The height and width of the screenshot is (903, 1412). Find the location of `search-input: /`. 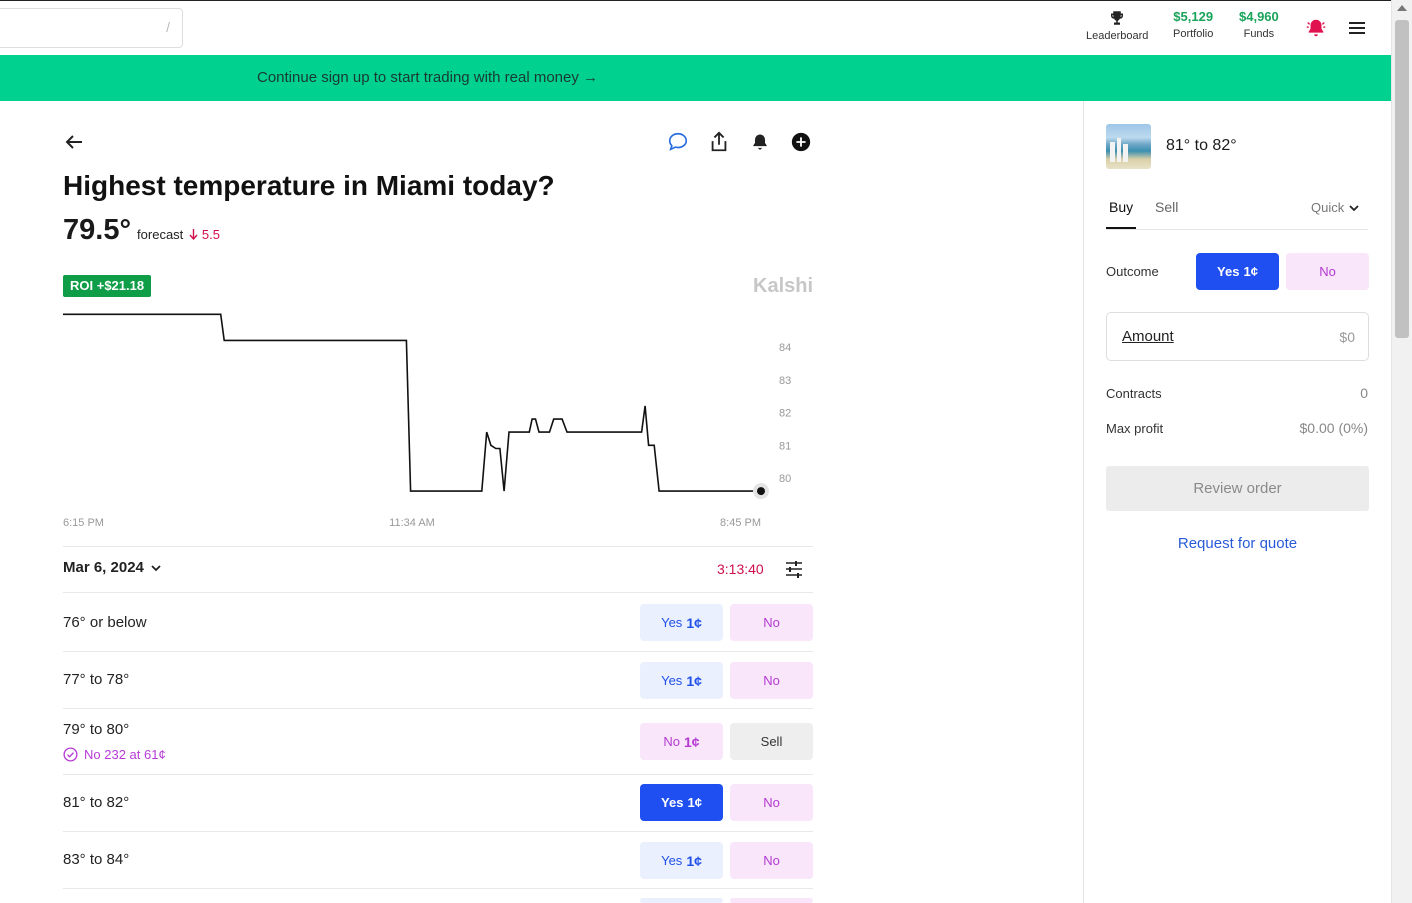

search-input: / is located at coordinates (91, 28).